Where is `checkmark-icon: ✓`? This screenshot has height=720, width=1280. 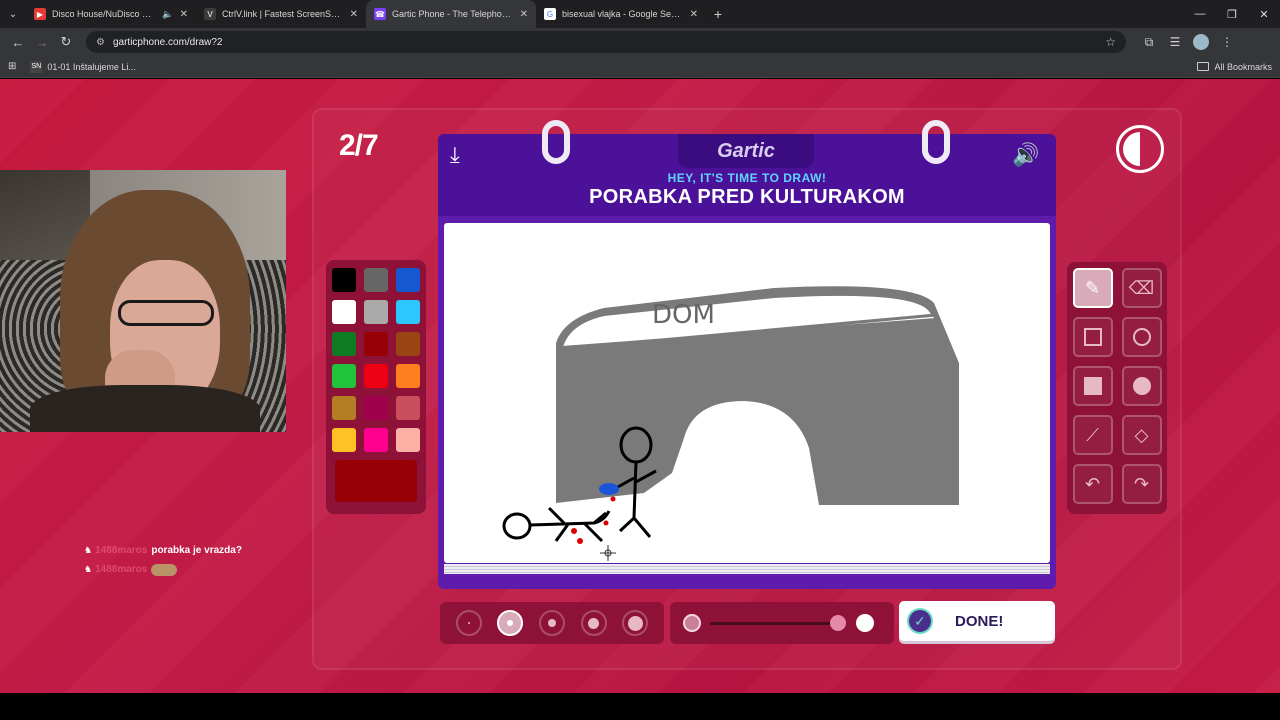 checkmark-icon: ✓ is located at coordinates (920, 621).